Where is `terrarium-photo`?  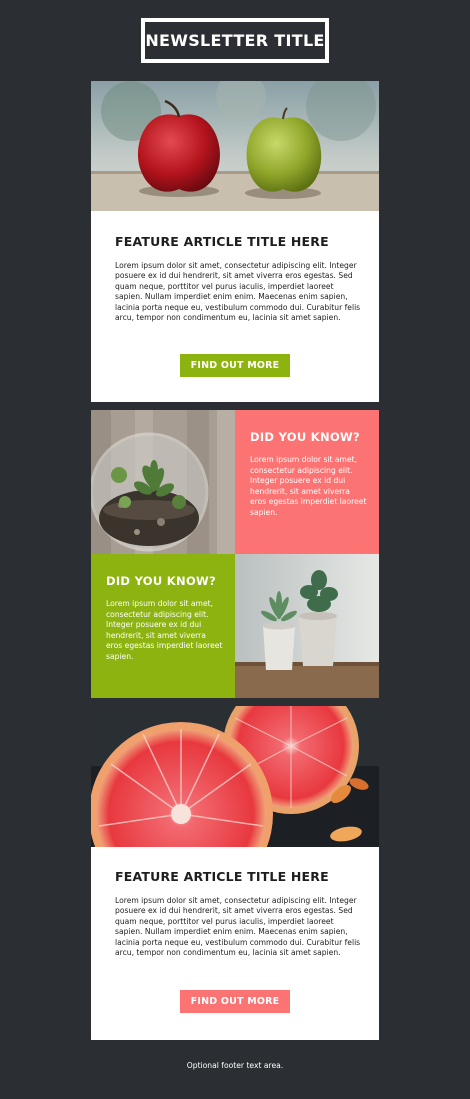
terrarium-photo is located at coordinates (163, 482).